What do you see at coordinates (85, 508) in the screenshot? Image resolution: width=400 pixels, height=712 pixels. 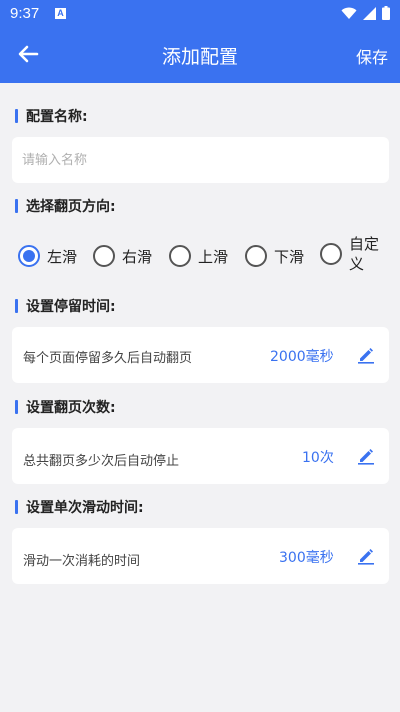 I see `swipe-time-label-text: 设置单次滑动时间:` at bounding box center [85, 508].